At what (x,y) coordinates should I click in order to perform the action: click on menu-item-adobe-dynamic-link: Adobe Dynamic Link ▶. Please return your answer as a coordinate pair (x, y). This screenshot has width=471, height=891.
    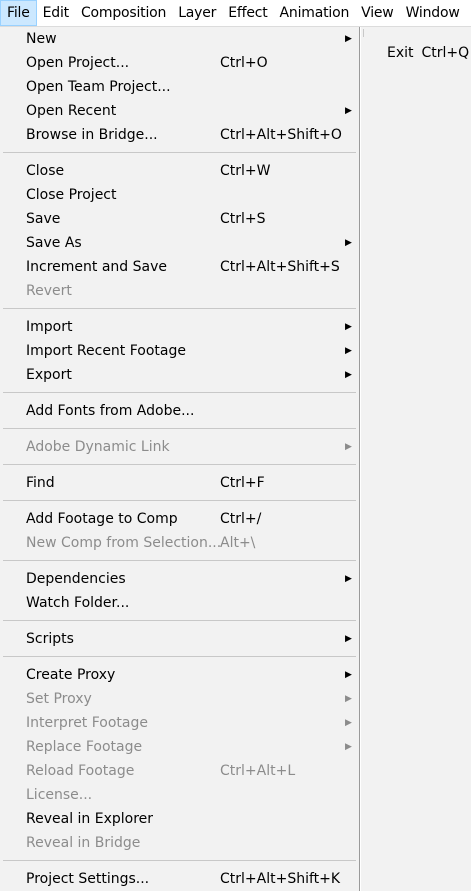
    Looking at the image, I should click on (179, 447).